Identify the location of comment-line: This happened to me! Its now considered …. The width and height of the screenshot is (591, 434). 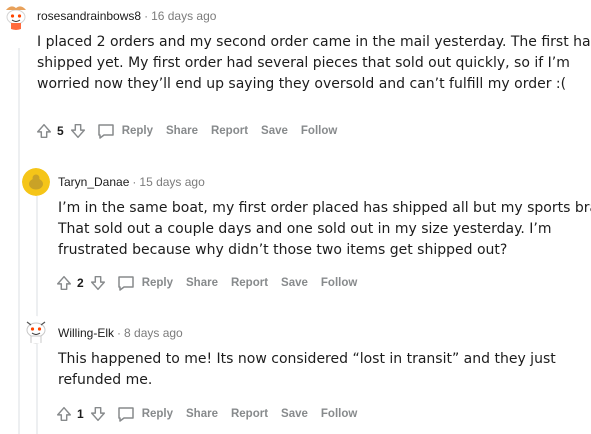
(307, 359).